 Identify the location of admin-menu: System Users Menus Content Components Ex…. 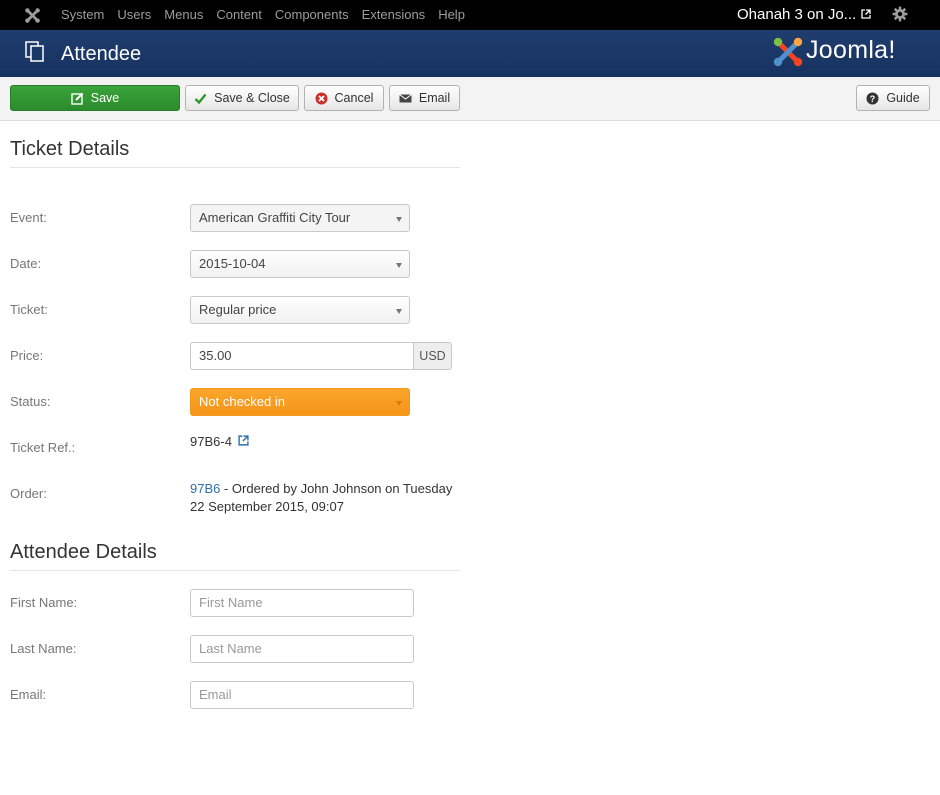
(269, 15).